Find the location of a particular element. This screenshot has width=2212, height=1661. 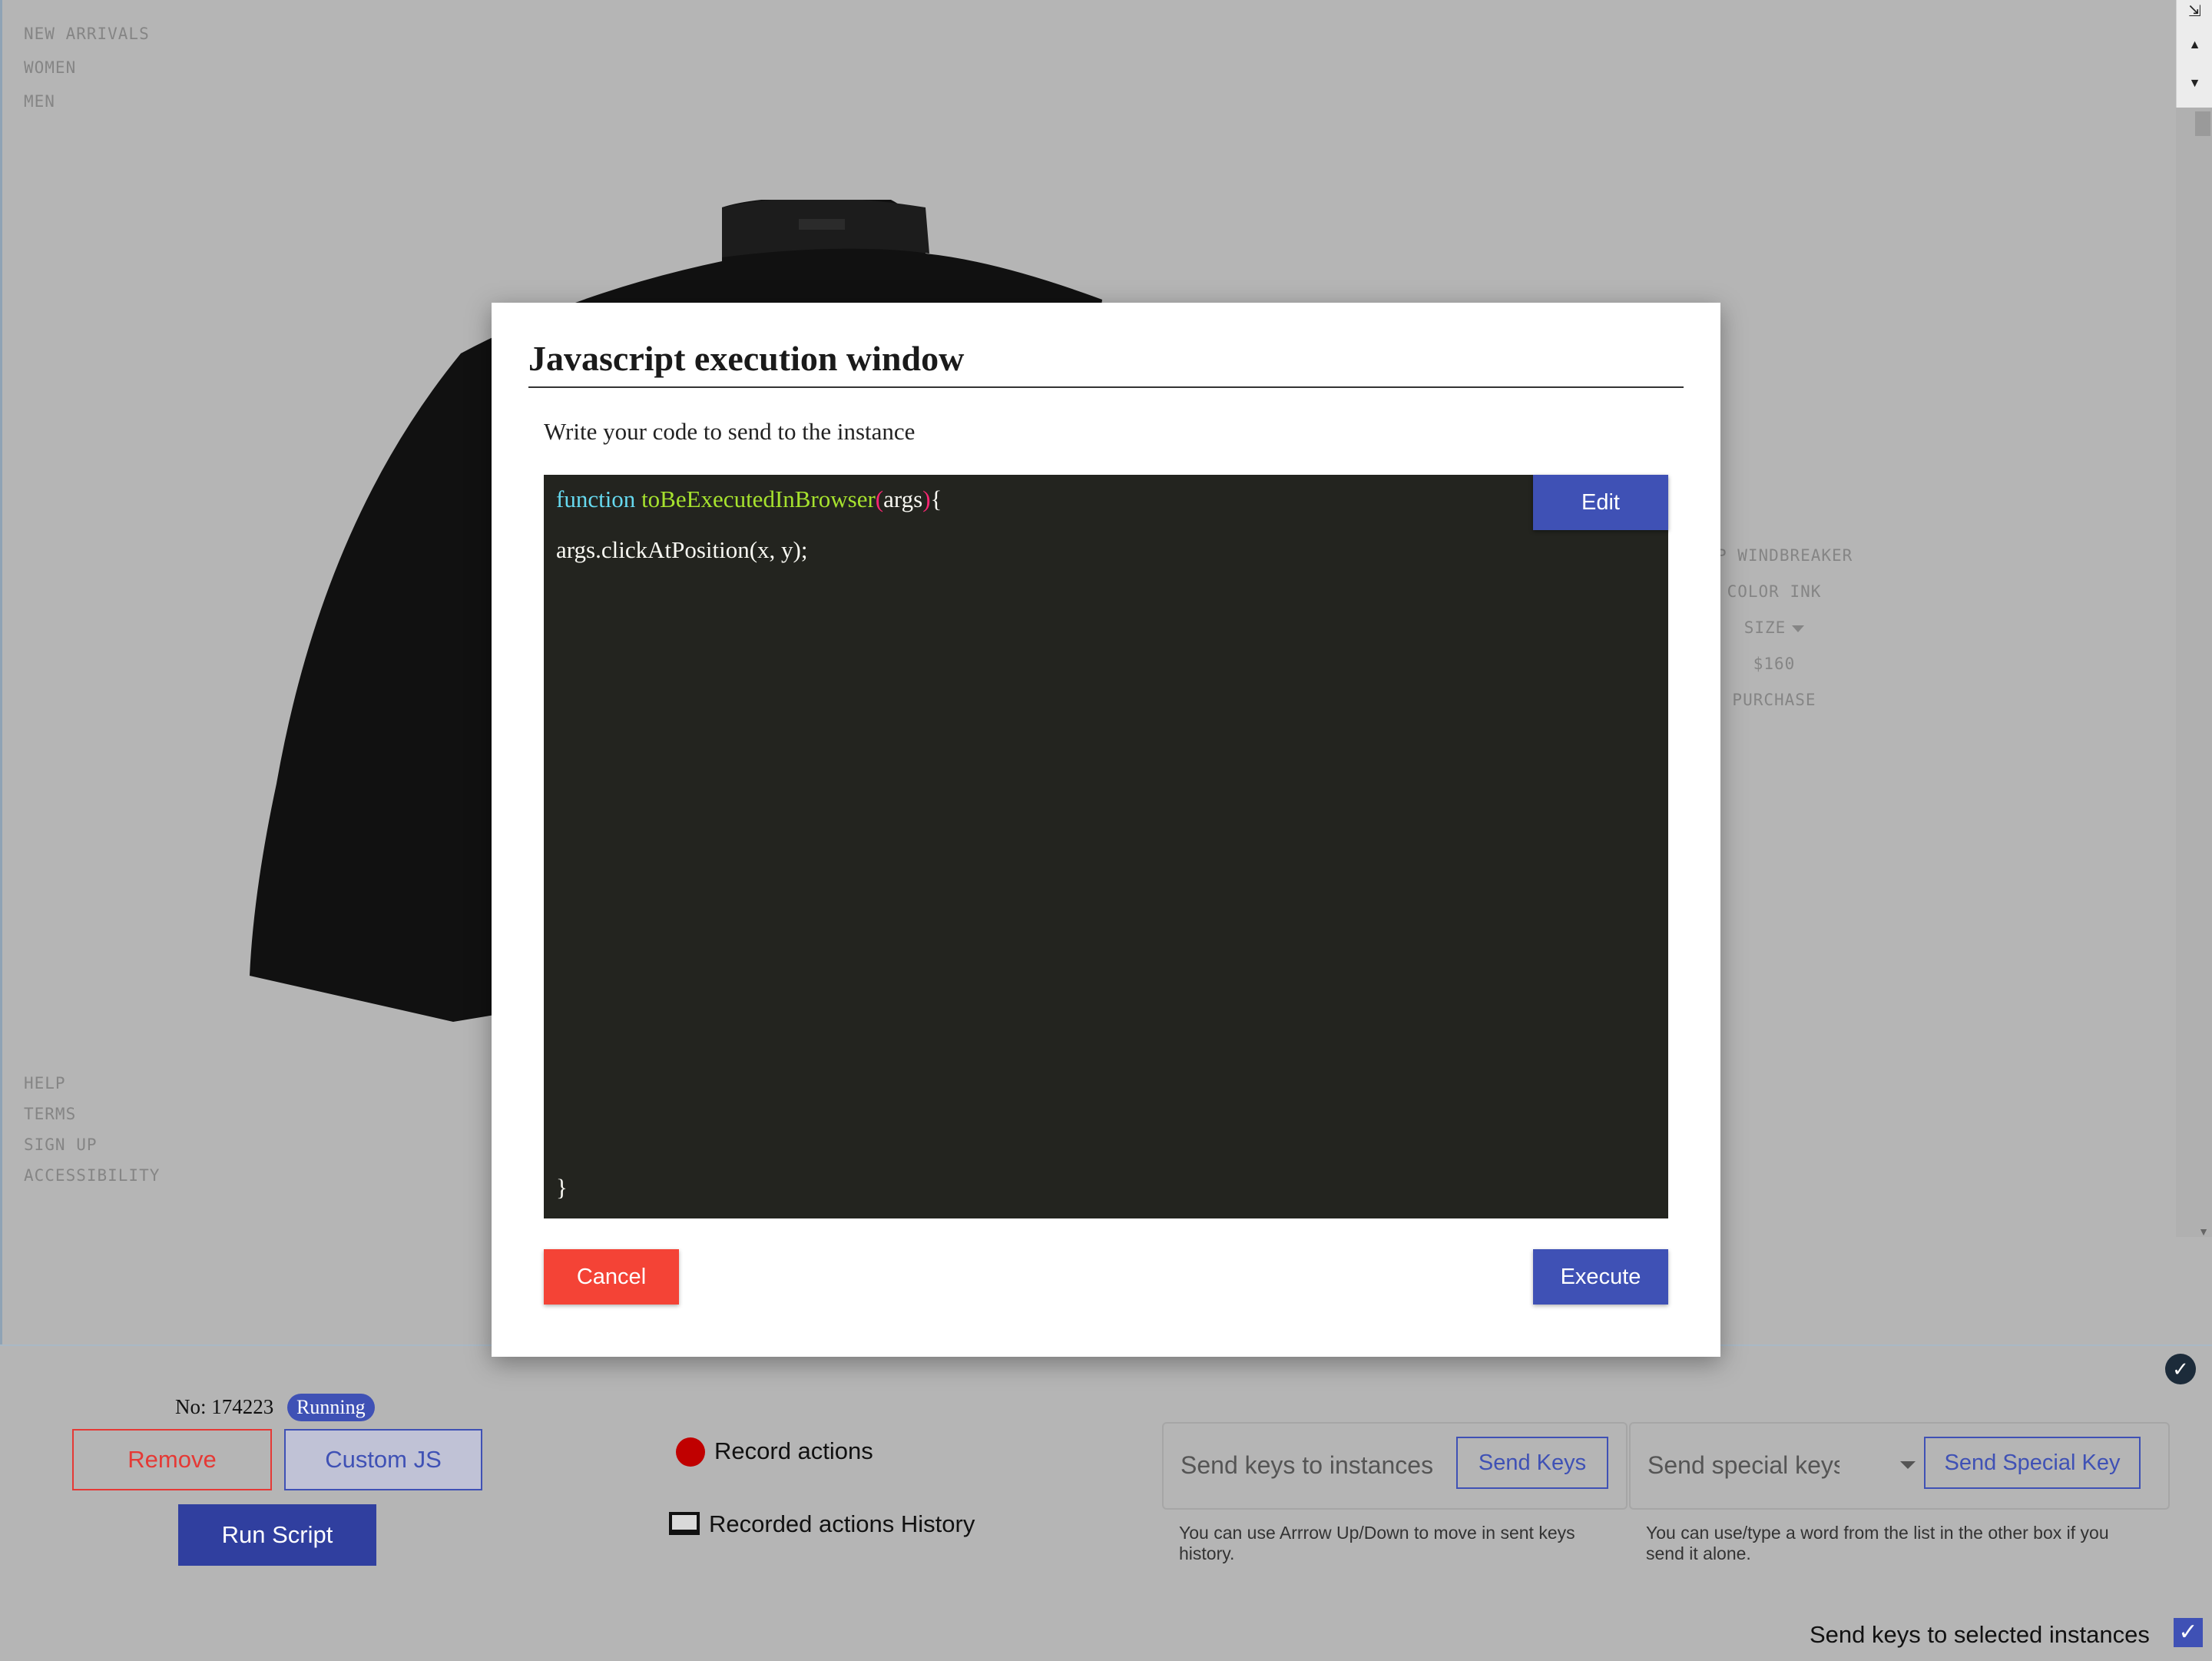

size-label: SIZE is located at coordinates (1765, 627).